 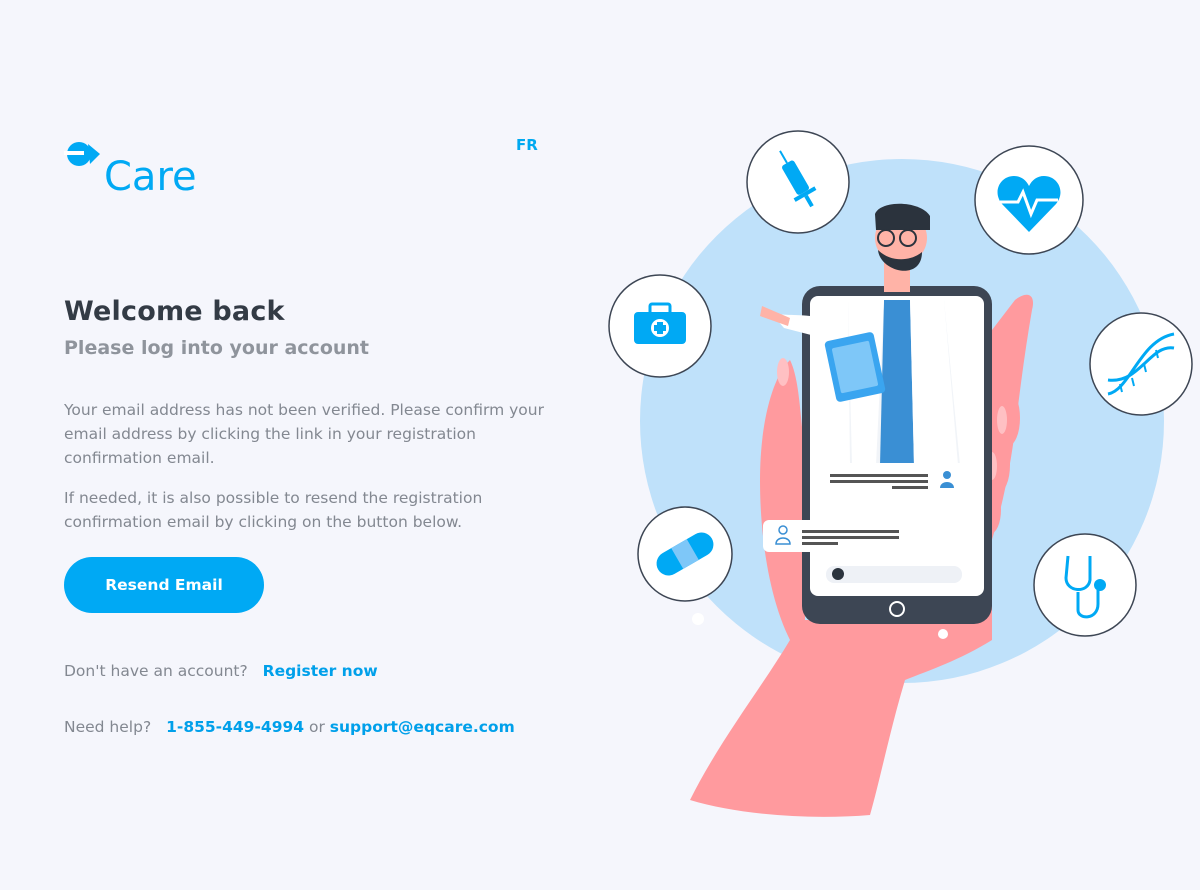 I want to click on stethoscope-icon, so click(x=1085, y=585).